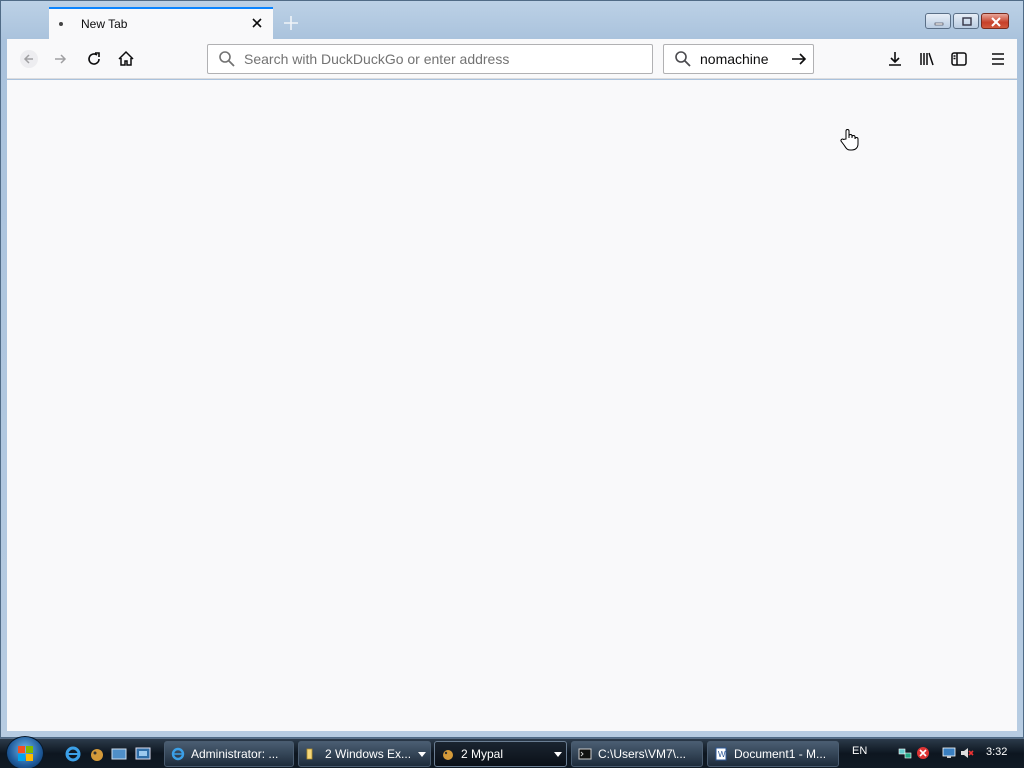 The height and width of the screenshot is (768, 1024). Describe the element at coordinates (257, 23) in the screenshot. I see `close-tab-icon` at that location.